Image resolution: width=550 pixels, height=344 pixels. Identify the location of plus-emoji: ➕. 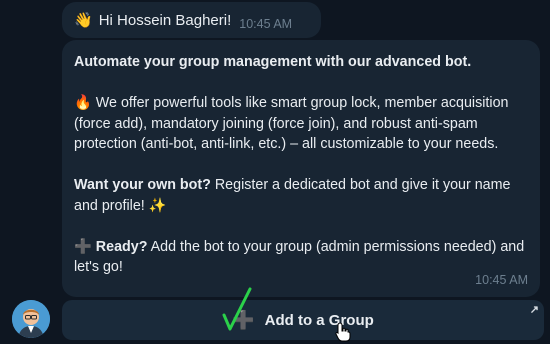
(83, 246).